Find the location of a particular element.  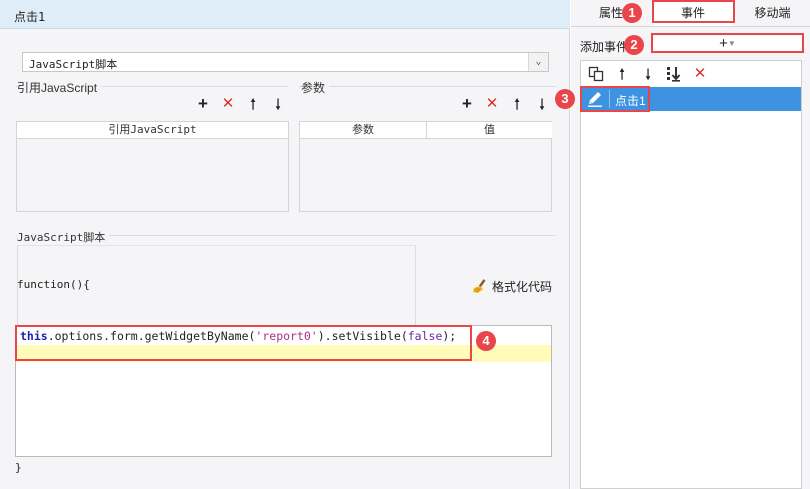

callout-badge-3: 3 is located at coordinates (565, 99).